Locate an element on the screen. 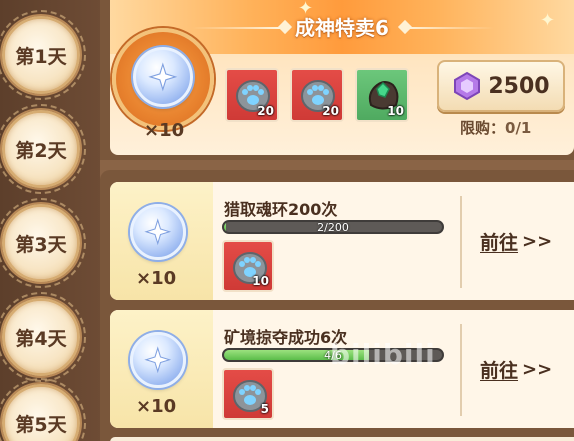  buy-button: 2500 is located at coordinates (501, 86).